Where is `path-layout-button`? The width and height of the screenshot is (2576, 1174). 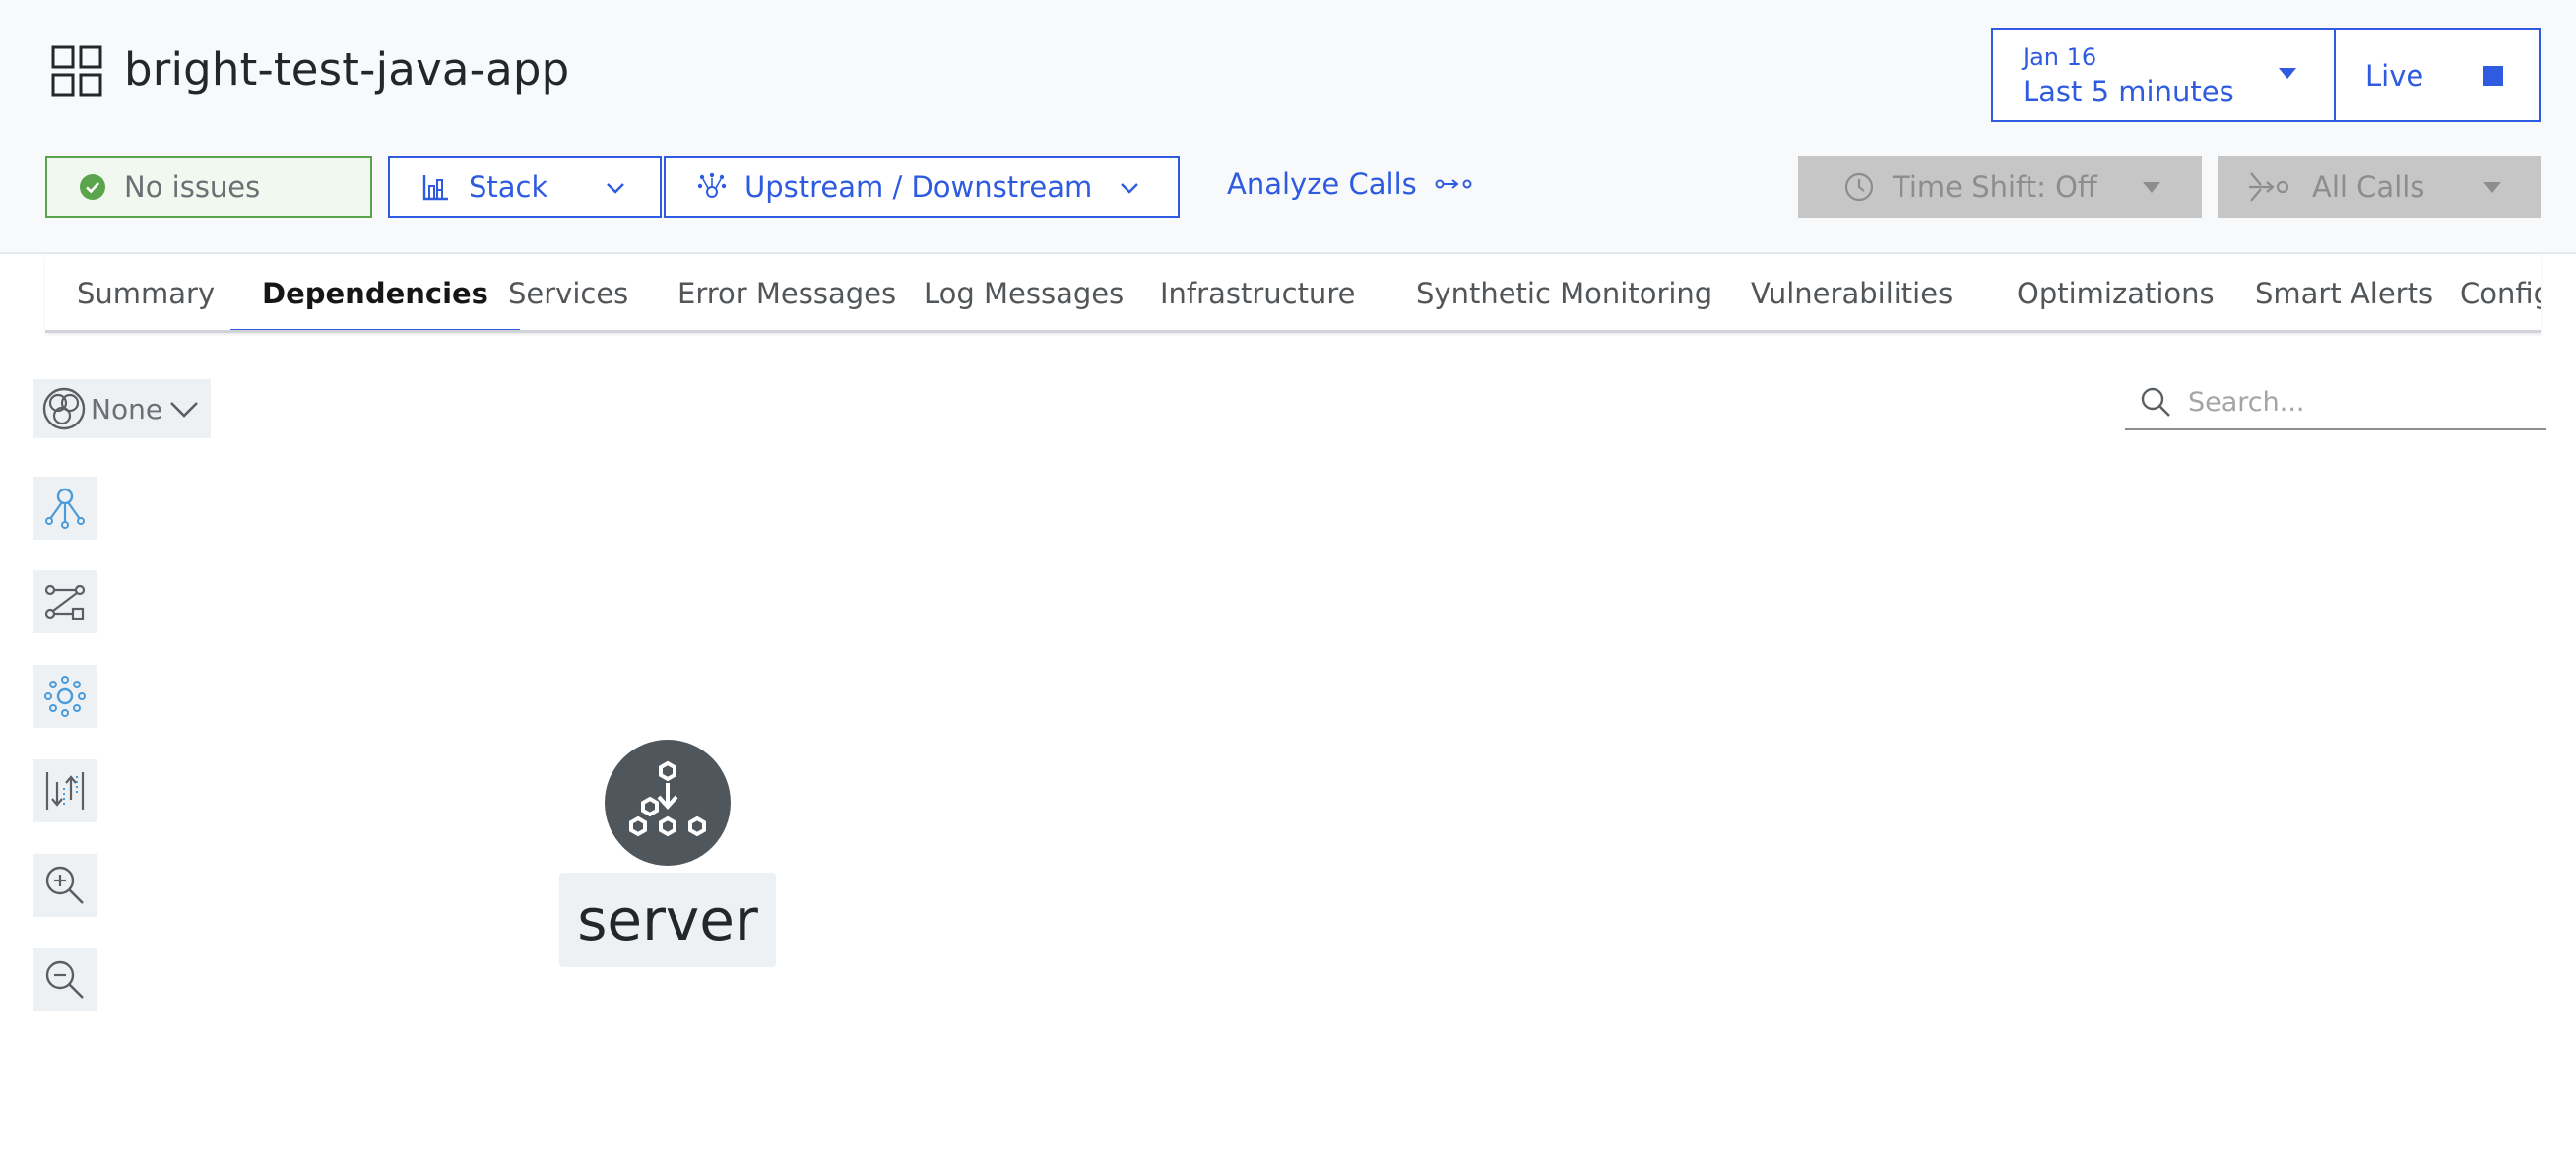
path-layout-button is located at coordinates (65, 601).